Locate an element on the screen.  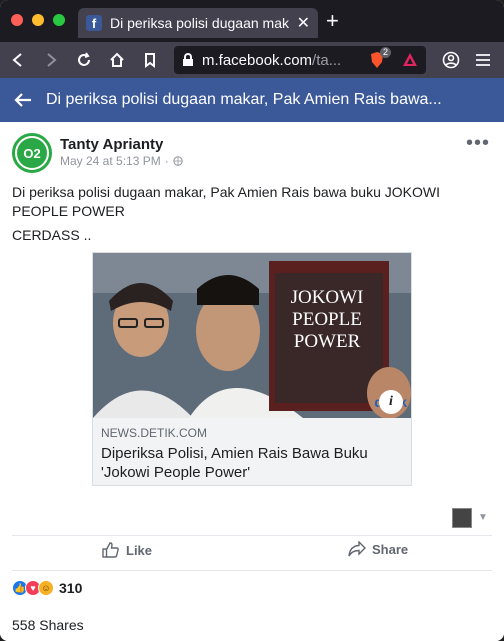
link-domain: NEWS.DETIK.COM is located at coordinates (154, 433).